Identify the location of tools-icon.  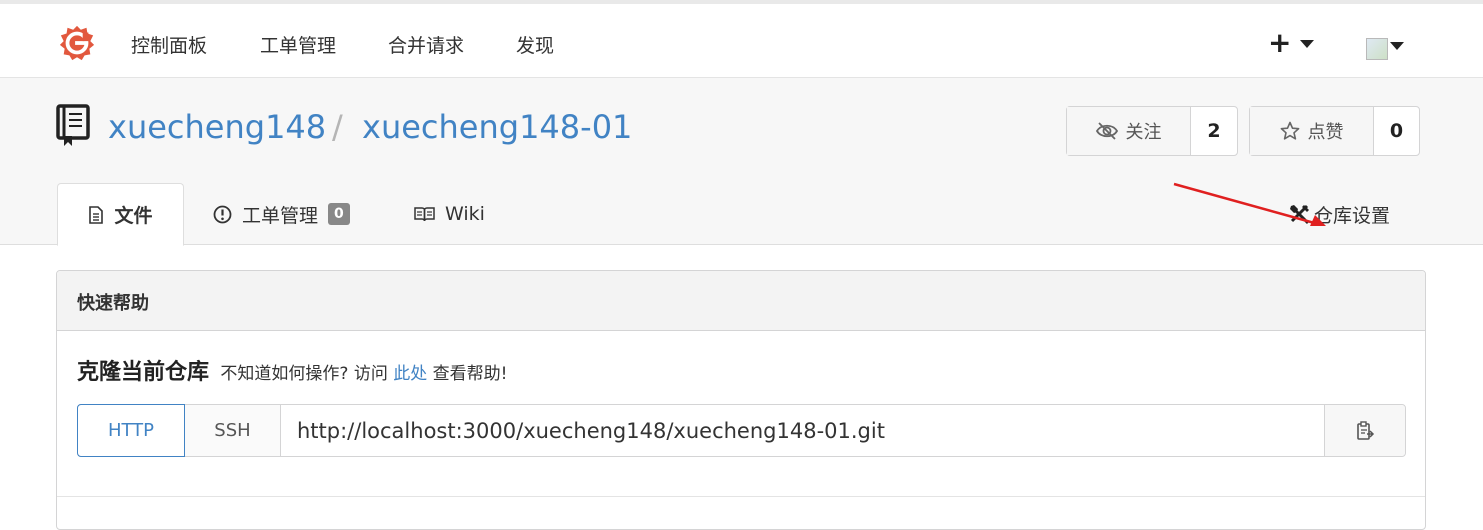
(1300, 214).